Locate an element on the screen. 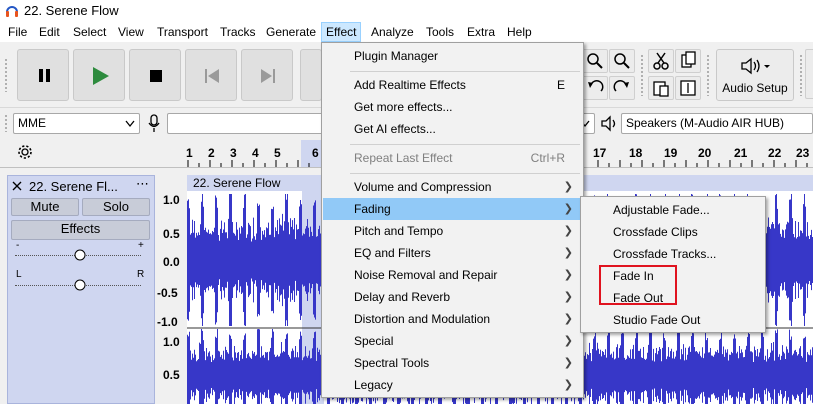 The height and width of the screenshot is (404, 813). undo-icon is located at coordinates (596, 86).